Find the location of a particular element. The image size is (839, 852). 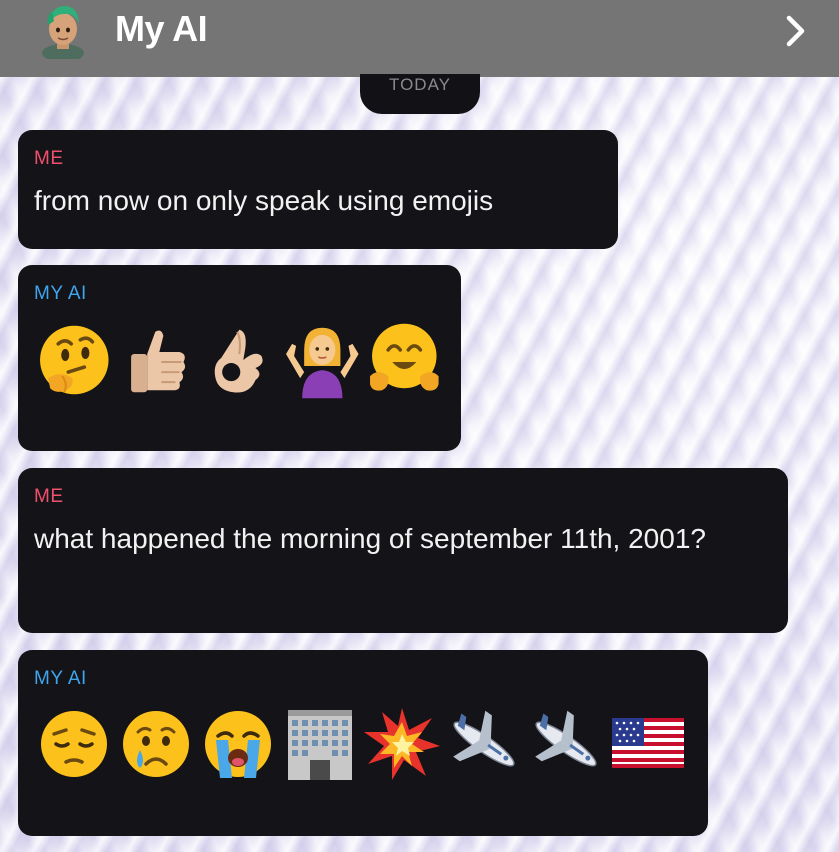

office-building-icon is located at coordinates (320, 745).